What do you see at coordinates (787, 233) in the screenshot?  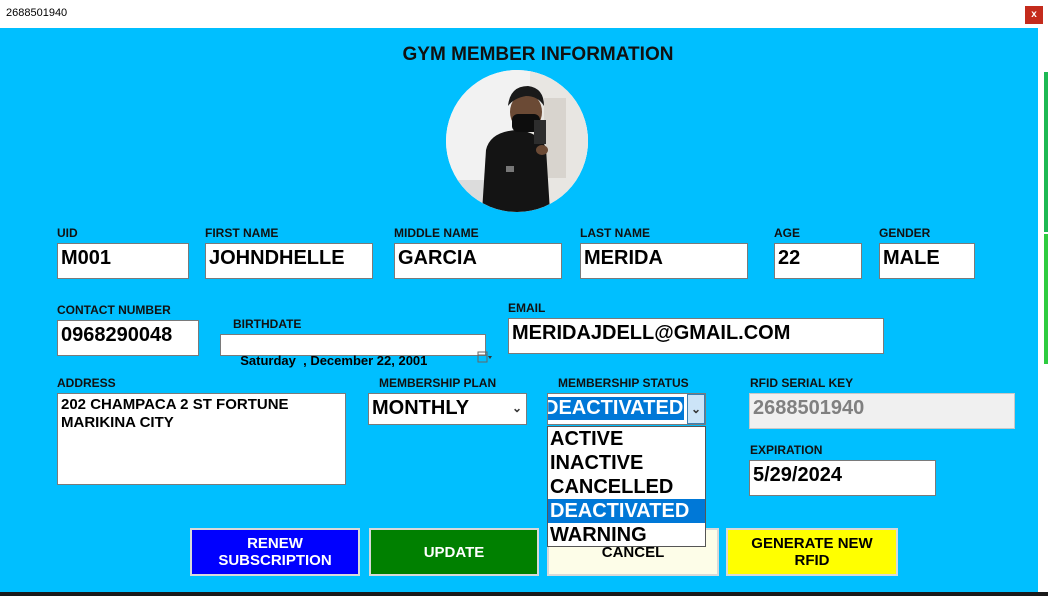 I see `age-label: AGE` at bounding box center [787, 233].